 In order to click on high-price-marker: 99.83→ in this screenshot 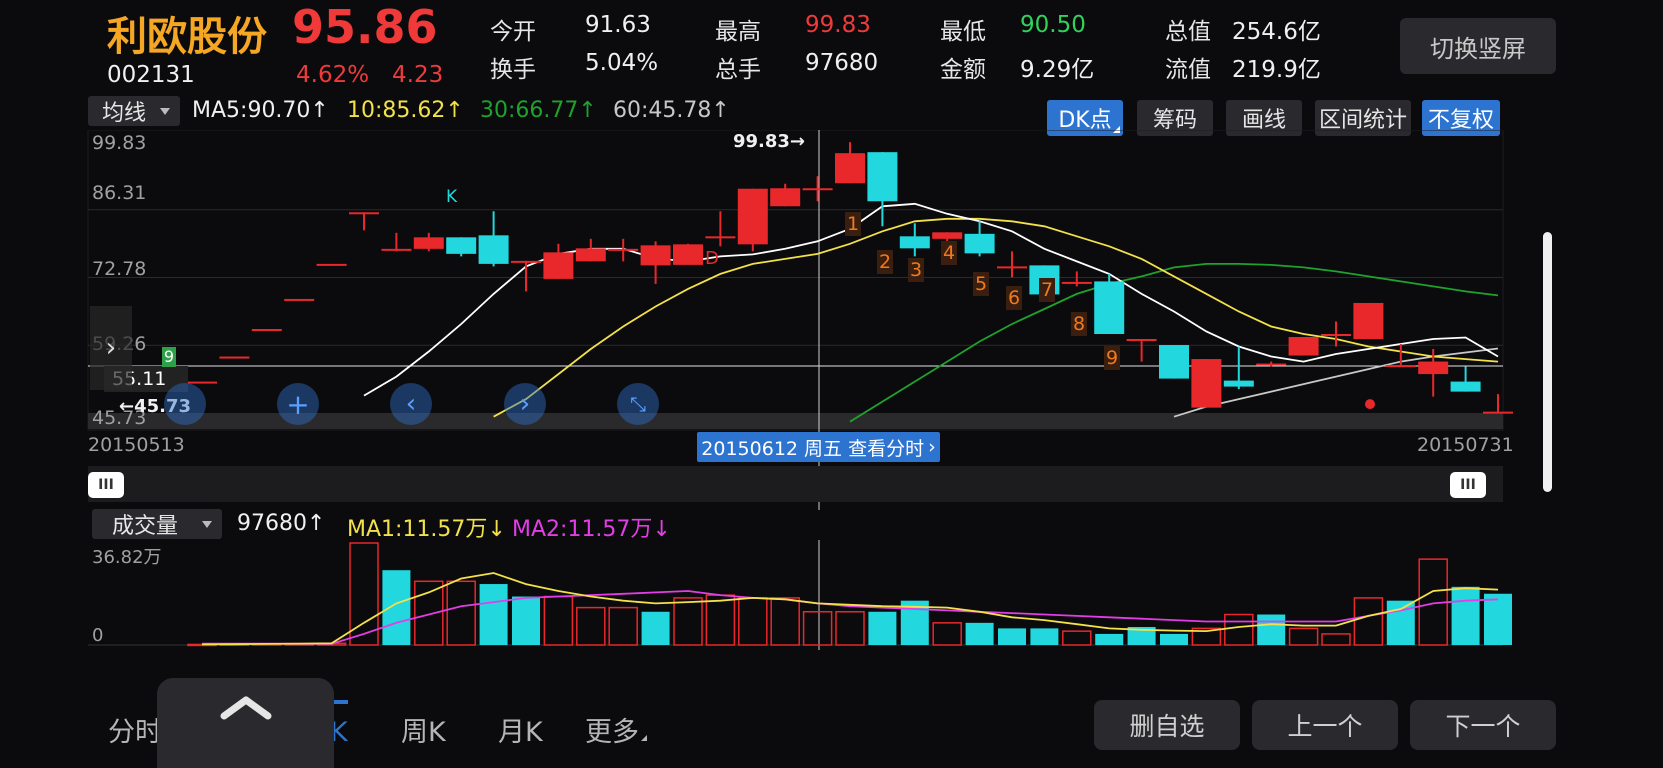, I will do `click(769, 141)`.